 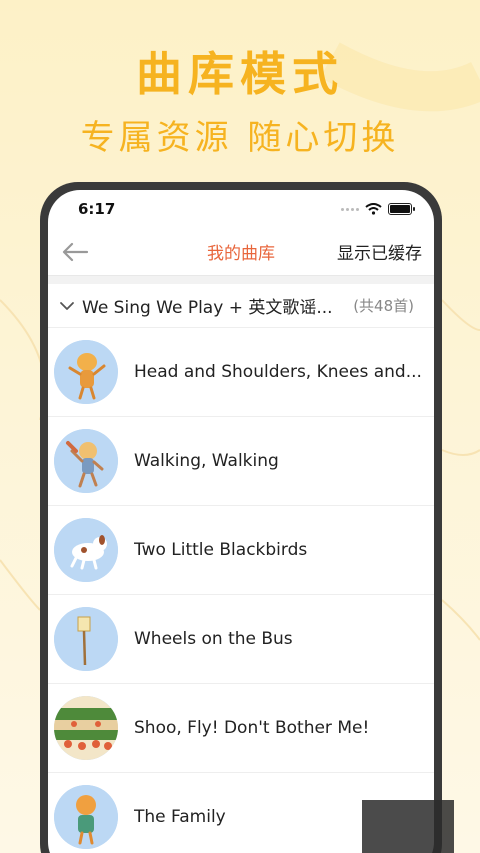 I want to click on album-count: (共48首), so click(x=383, y=306).